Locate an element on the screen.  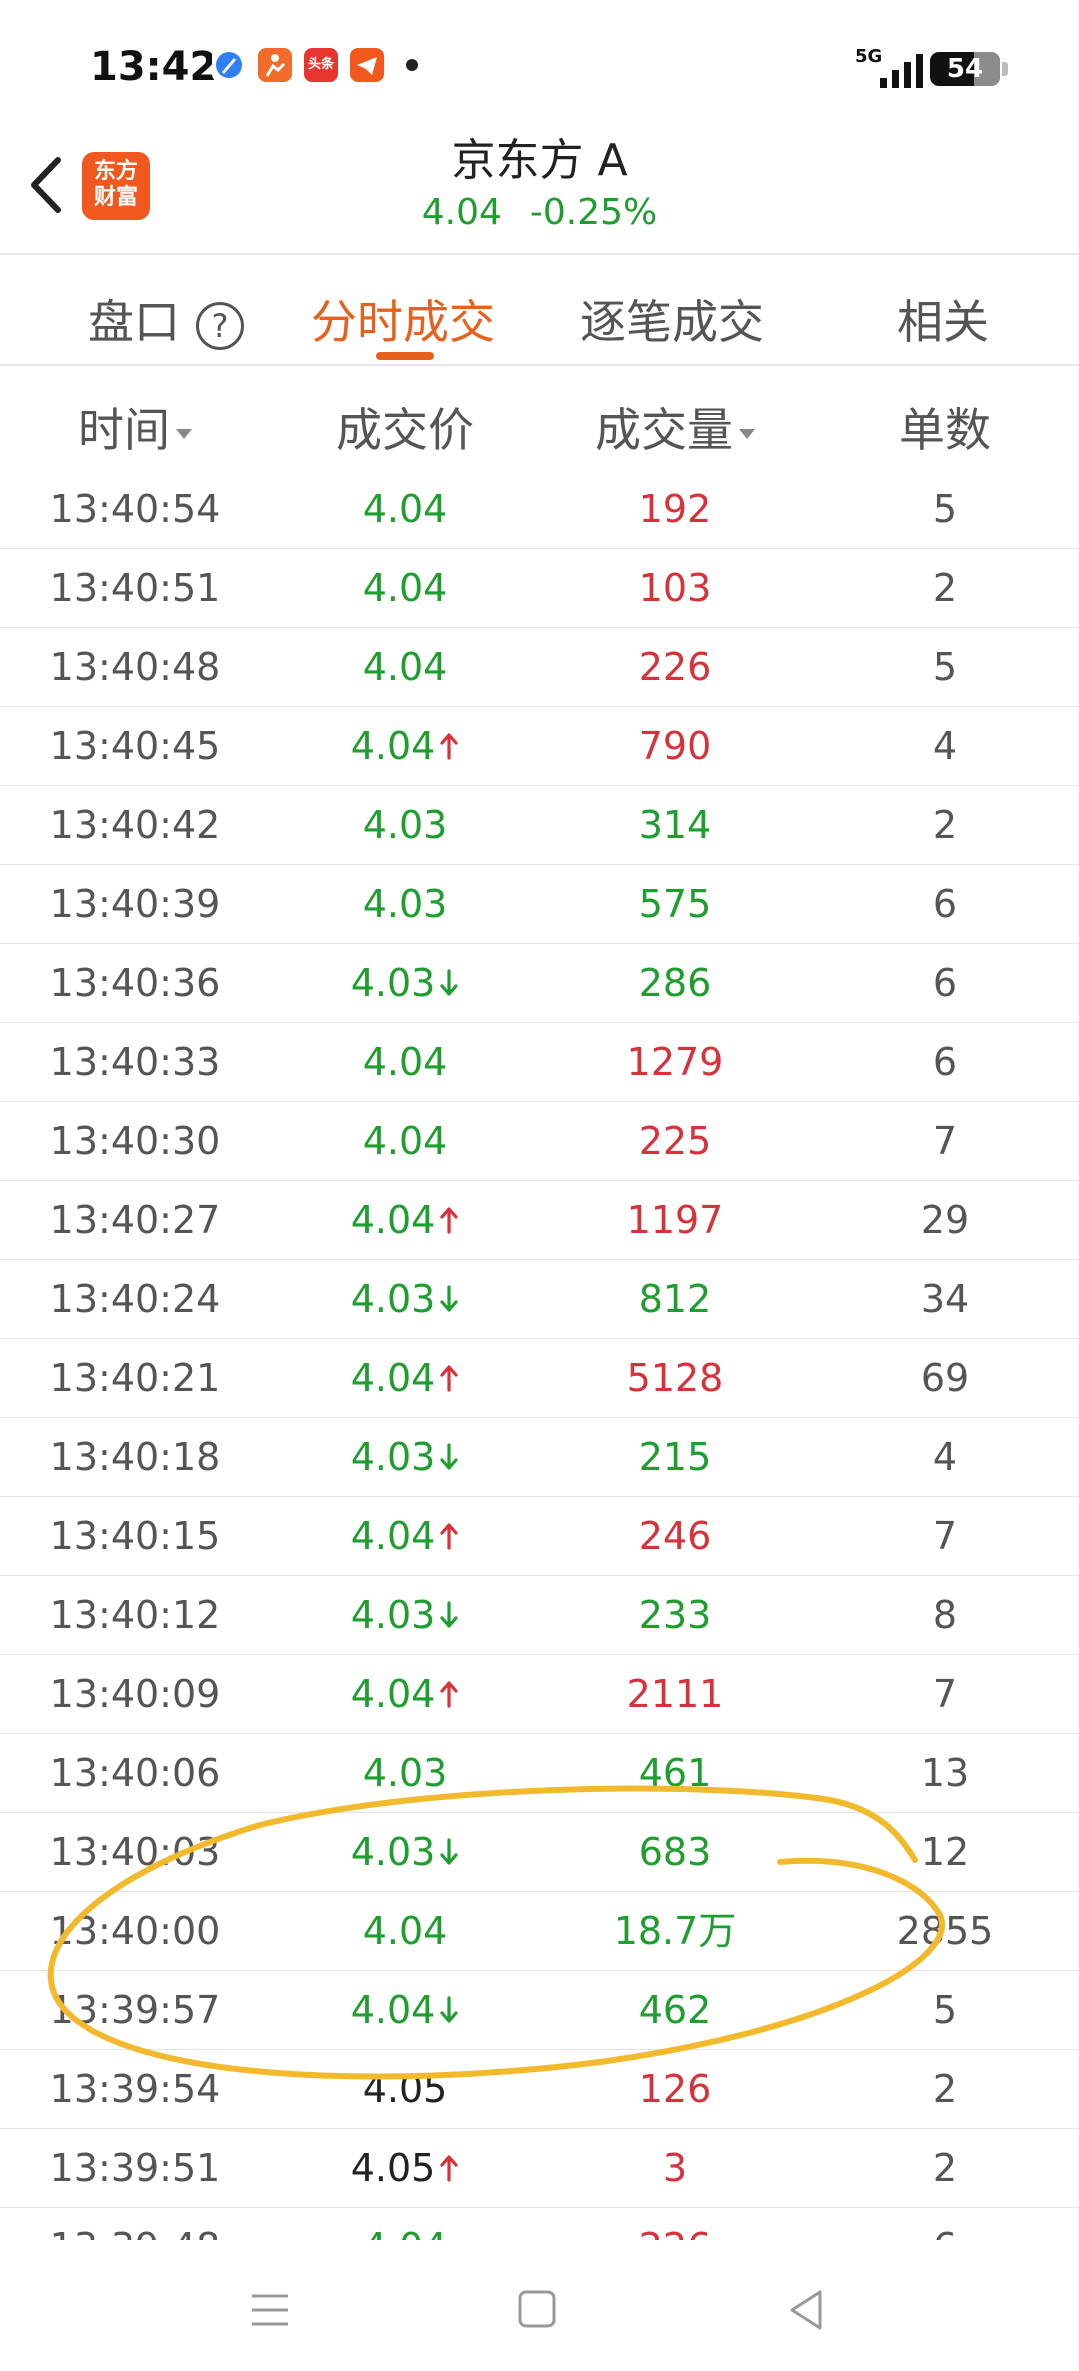
tab-label: 盘口 is located at coordinates (134, 322).